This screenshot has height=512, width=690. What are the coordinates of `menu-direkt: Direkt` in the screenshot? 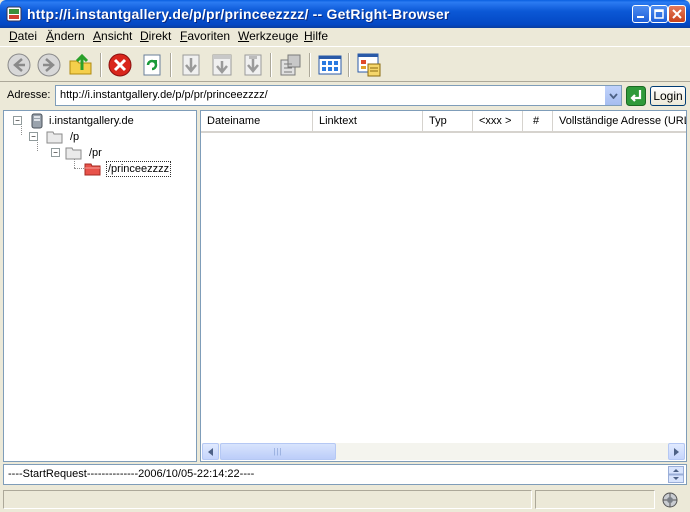 It's located at (155, 36).